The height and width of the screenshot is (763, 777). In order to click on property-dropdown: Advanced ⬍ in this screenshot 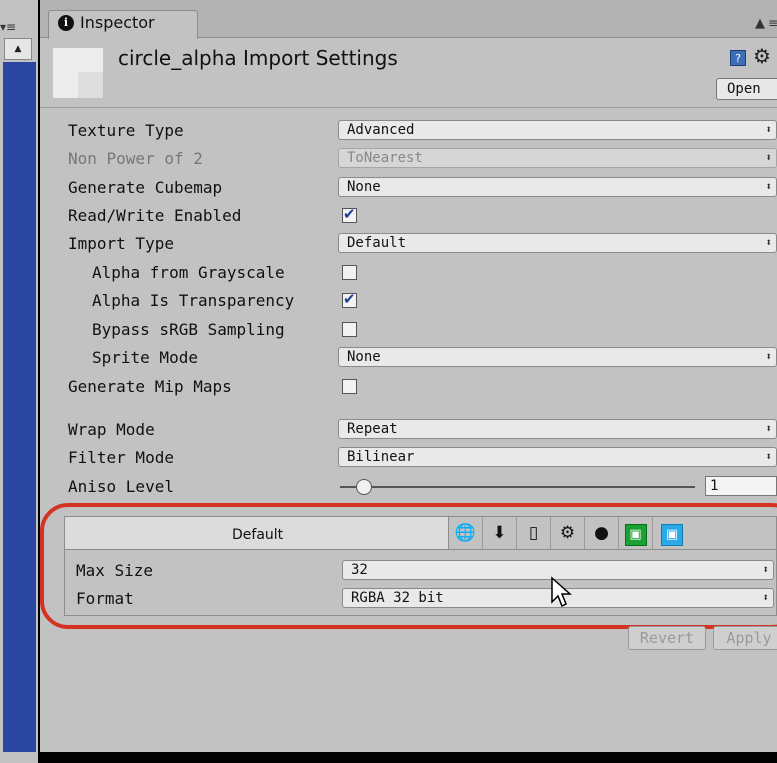, I will do `click(557, 130)`.